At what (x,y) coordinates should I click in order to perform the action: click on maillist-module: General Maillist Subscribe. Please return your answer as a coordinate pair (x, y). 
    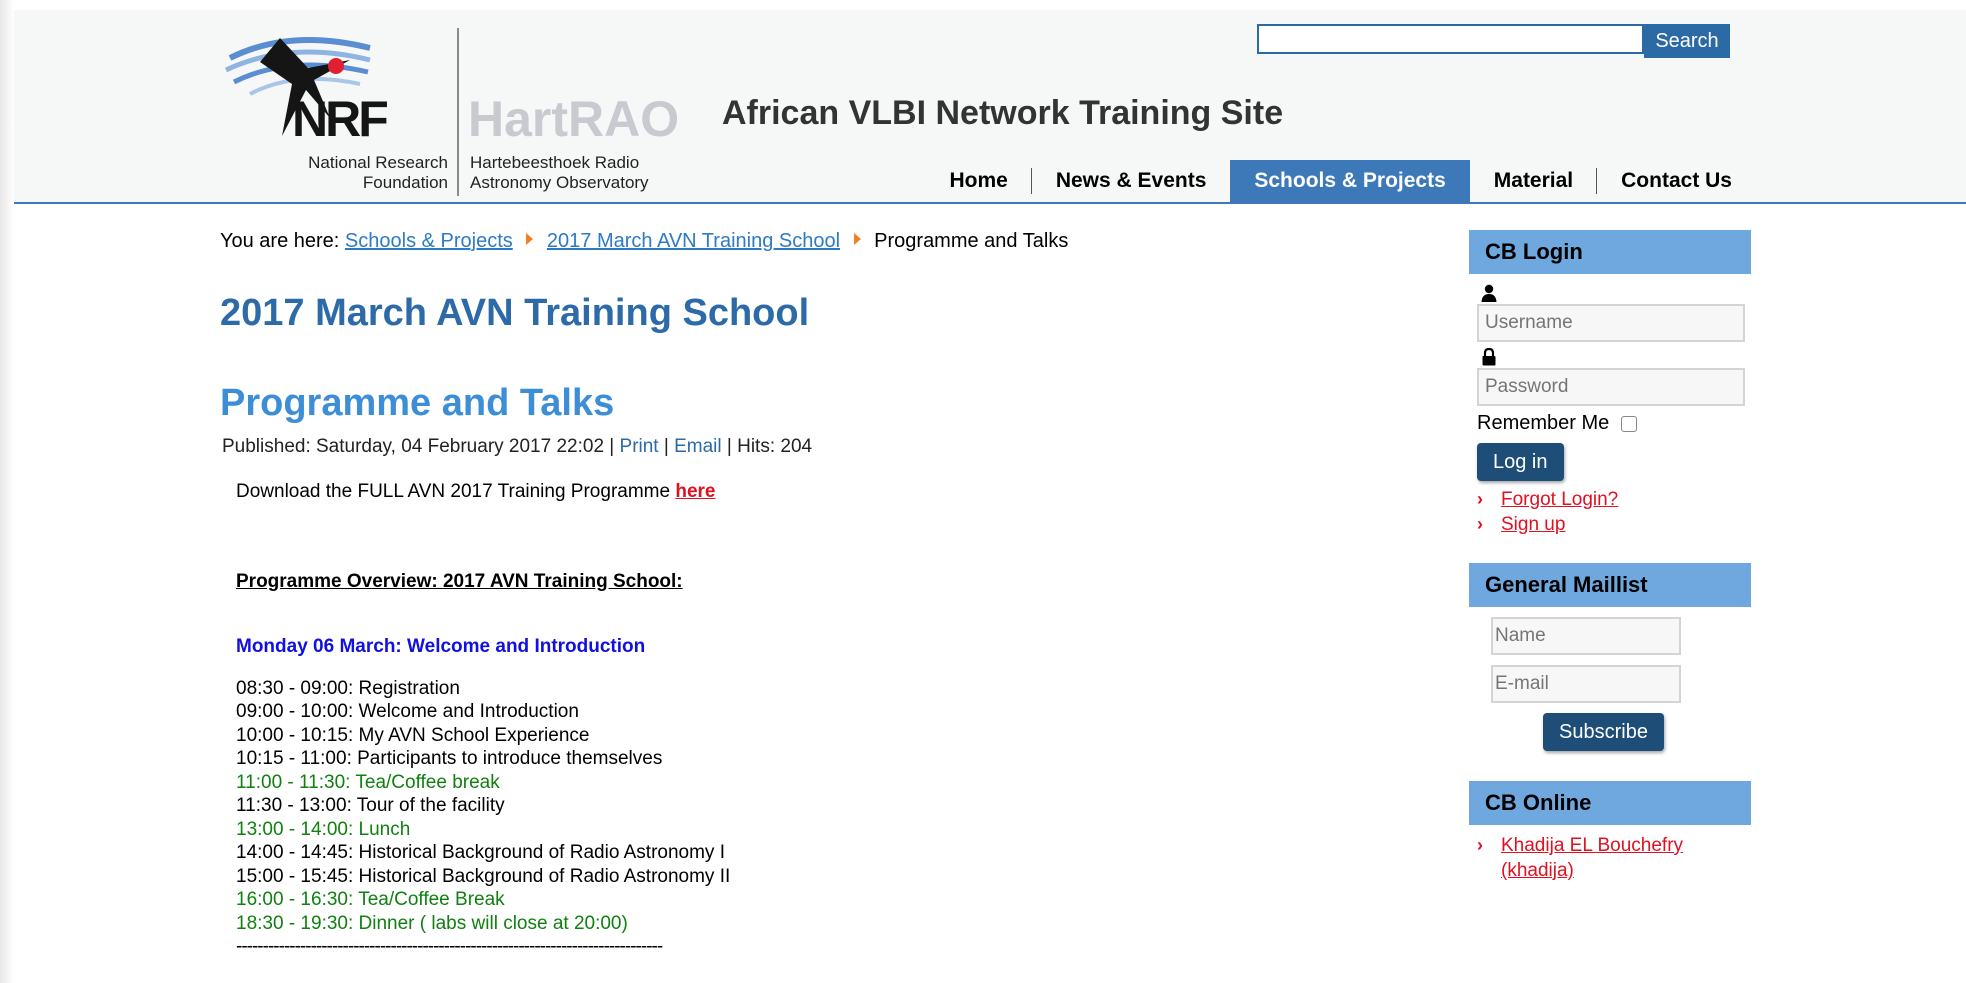
    Looking at the image, I should click on (1610, 657).